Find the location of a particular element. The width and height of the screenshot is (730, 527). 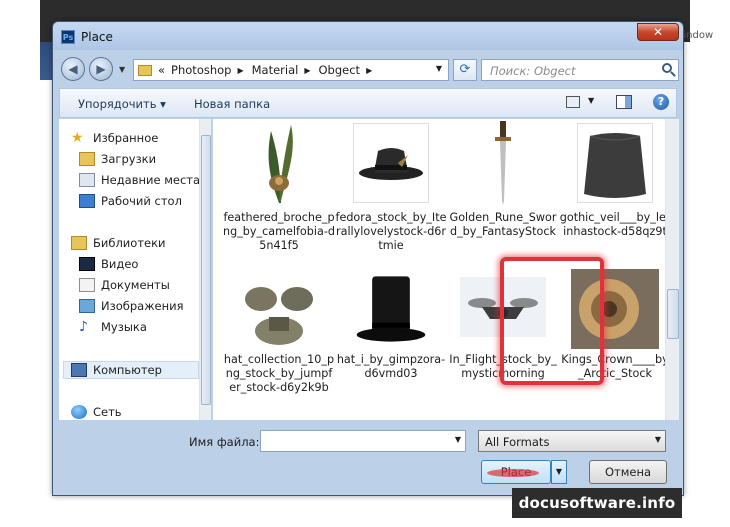

window-title: Place is located at coordinates (97, 37).